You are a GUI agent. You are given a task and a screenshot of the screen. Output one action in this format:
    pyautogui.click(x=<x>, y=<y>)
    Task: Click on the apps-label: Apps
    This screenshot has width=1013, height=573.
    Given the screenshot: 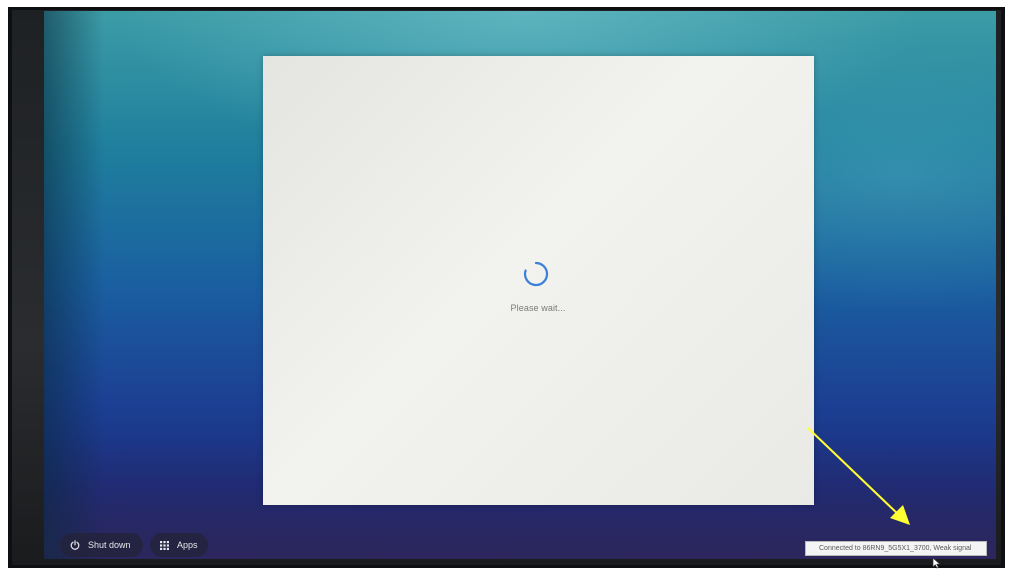 What is the action you would take?
    pyautogui.click(x=187, y=545)
    